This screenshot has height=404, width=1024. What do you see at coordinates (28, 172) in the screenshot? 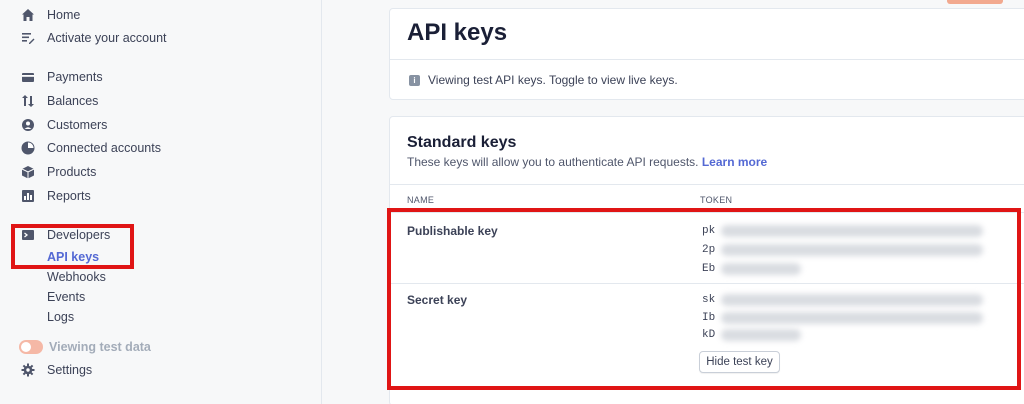
I see `products-icon` at bounding box center [28, 172].